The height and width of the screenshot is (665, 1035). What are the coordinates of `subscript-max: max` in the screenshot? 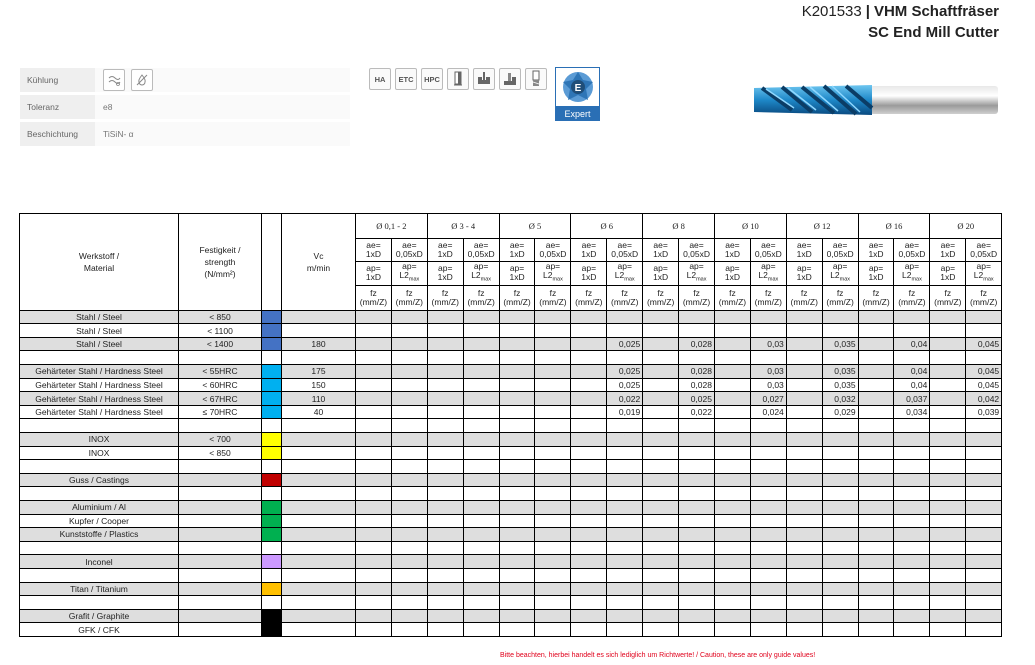 It's located at (845, 279).